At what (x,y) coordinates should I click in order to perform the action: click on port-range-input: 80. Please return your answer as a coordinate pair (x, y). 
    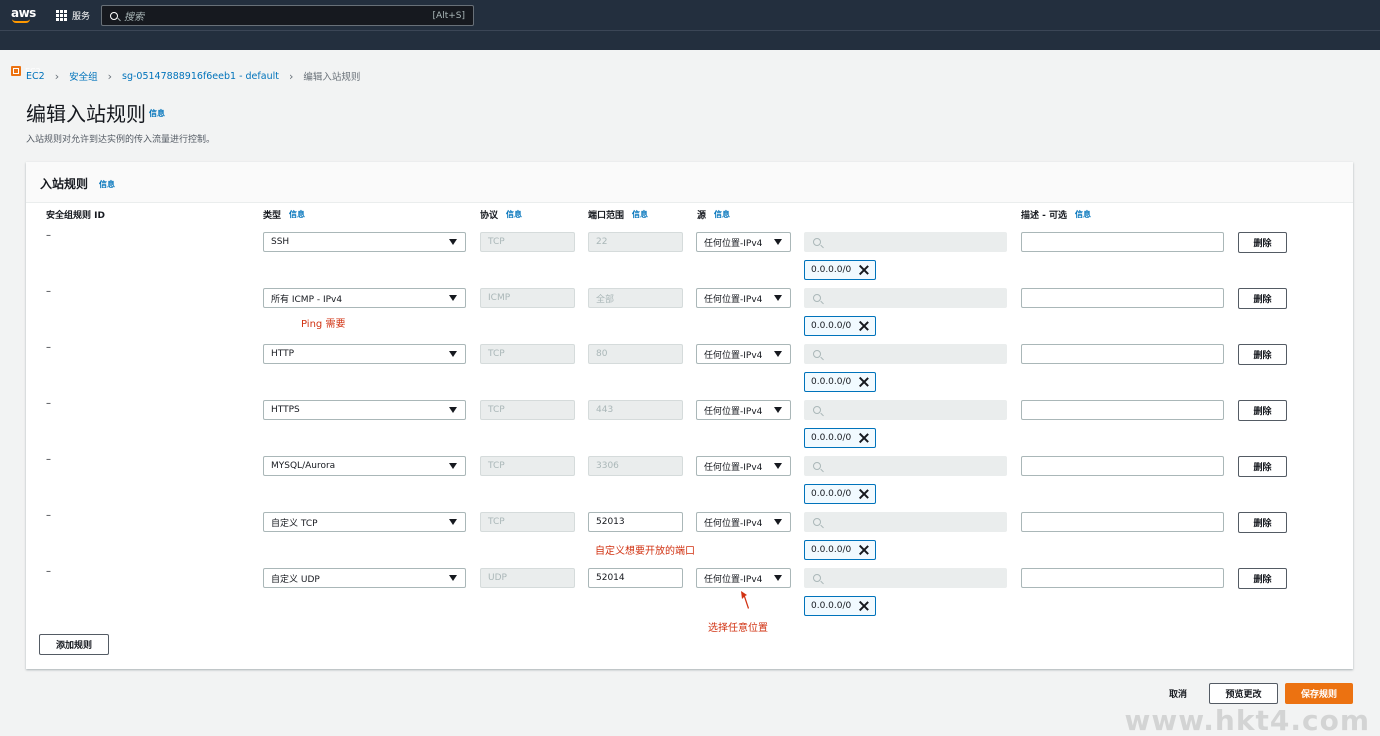
    Looking at the image, I should click on (635, 354).